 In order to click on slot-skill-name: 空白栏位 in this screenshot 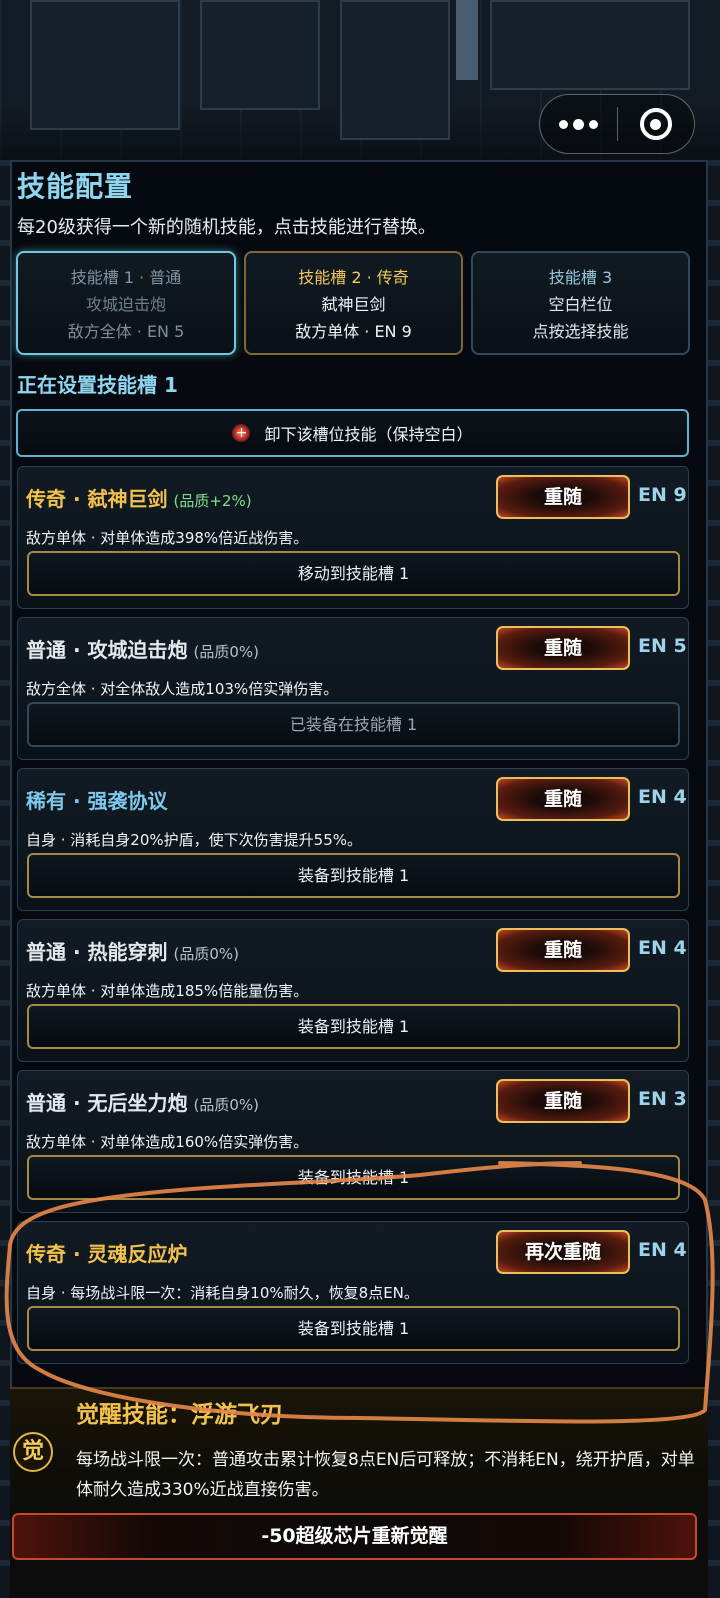, I will do `click(580, 304)`.